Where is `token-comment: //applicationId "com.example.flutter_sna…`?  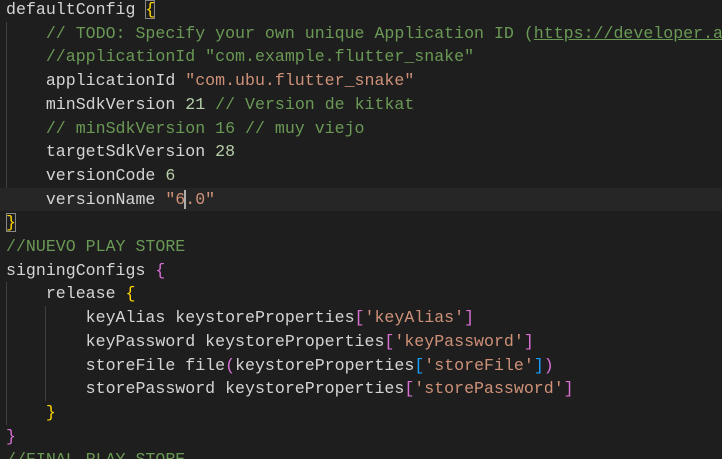
token-comment: //applicationId "com.example.flutter_sna… is located at coordinates (260, 57).